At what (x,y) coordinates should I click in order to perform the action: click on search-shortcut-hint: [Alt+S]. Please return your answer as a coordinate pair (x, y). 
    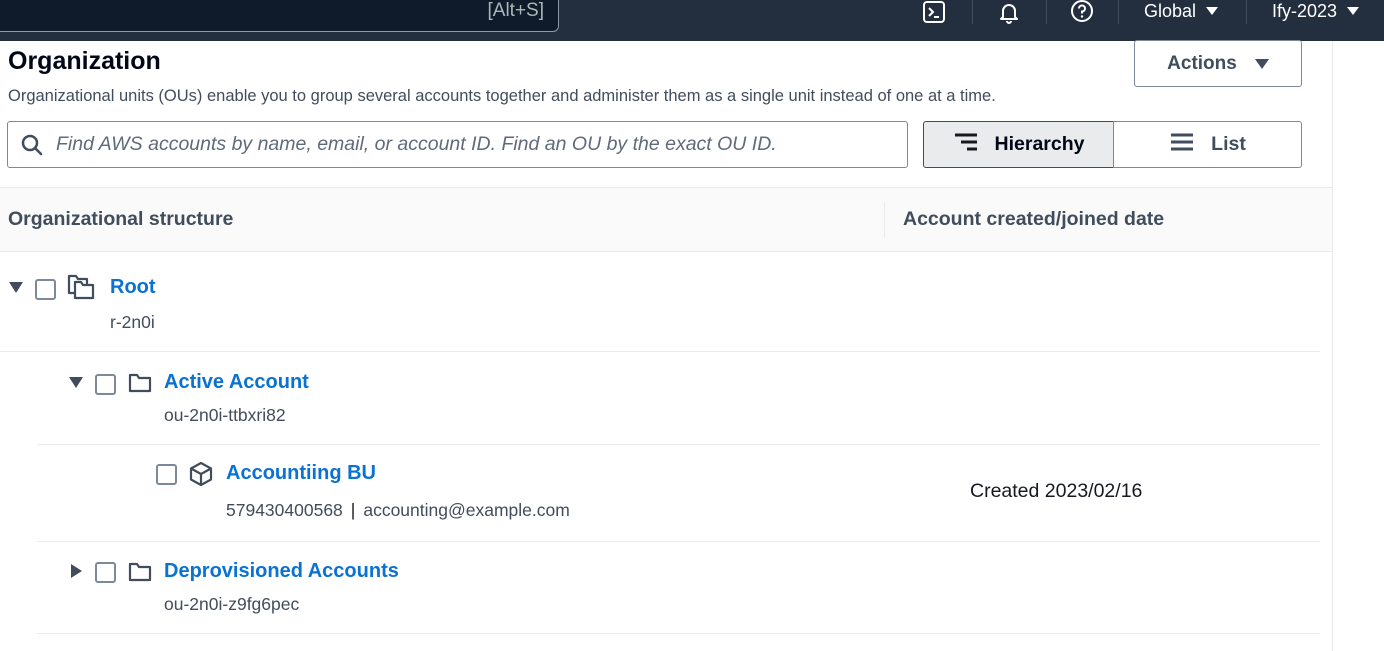
    Looking at the image, I should click on (516, 10).